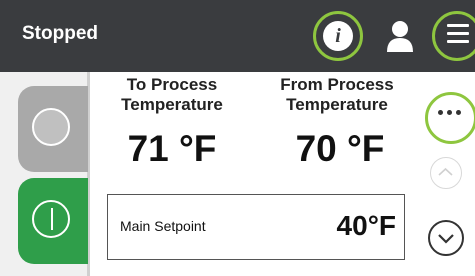  I want to click on from-process-label: From Process Temperature, so click(337, 95).